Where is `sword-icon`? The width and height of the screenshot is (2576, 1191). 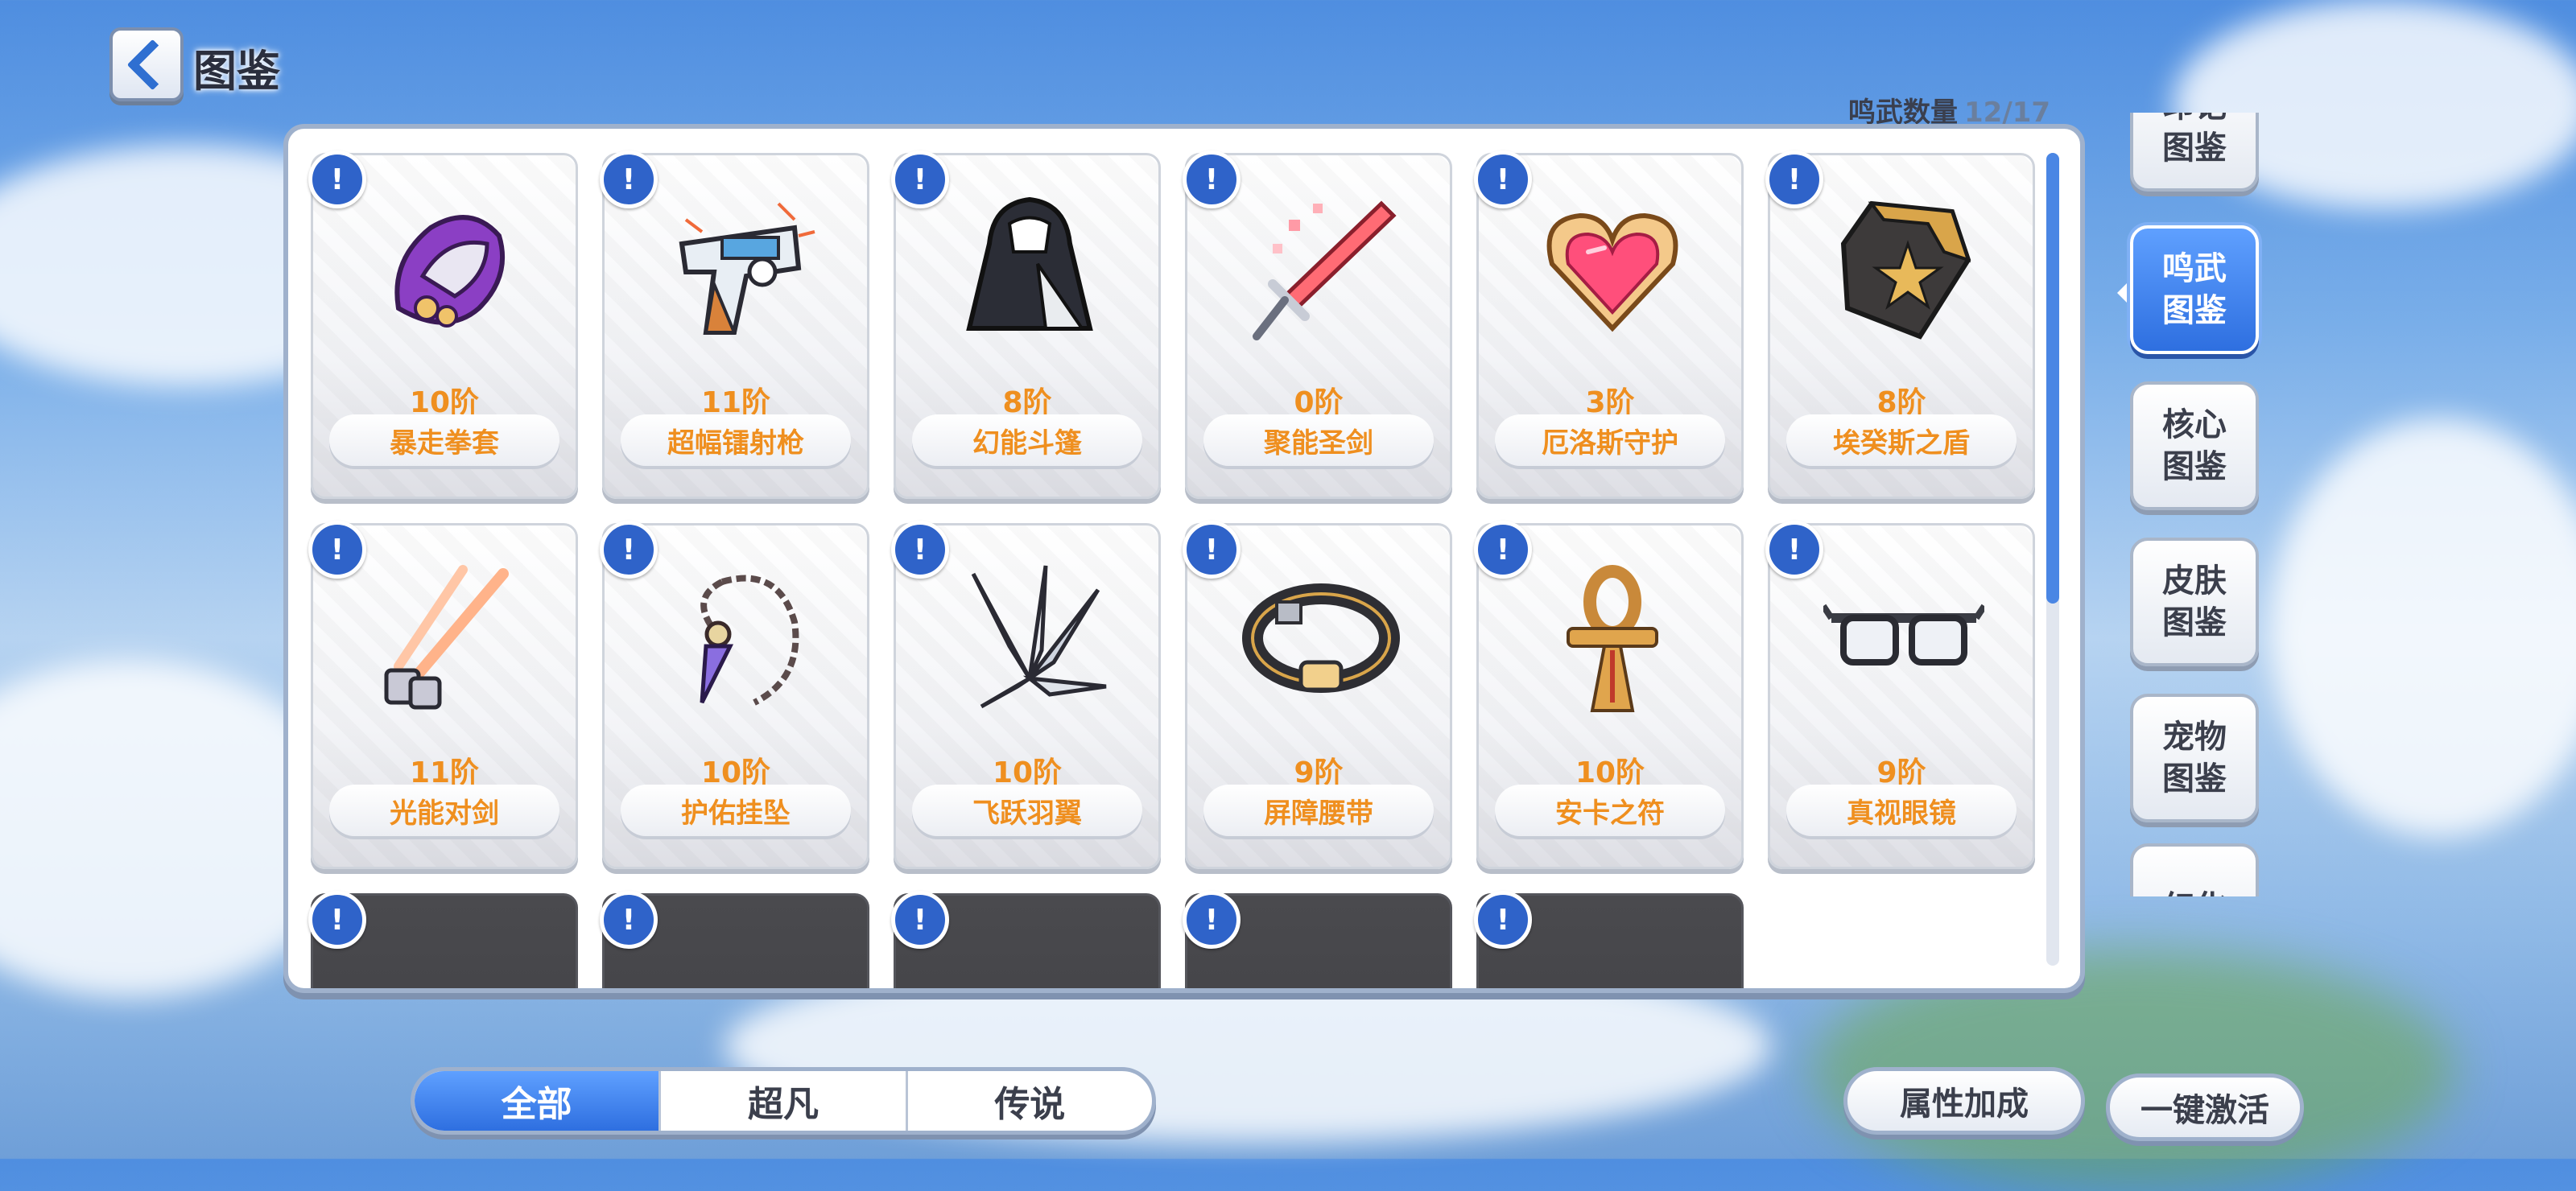 sword-icon is located at coordinates (1325, 270).